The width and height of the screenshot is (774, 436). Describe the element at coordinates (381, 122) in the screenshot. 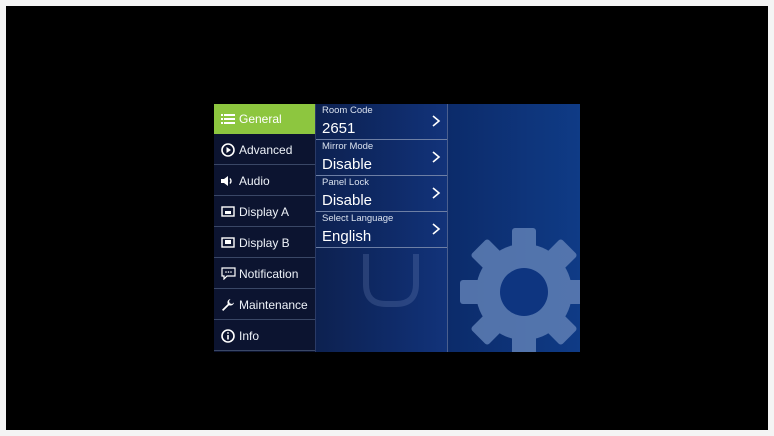

I see `setting-row-room-code: Room Code 2651` at that location.